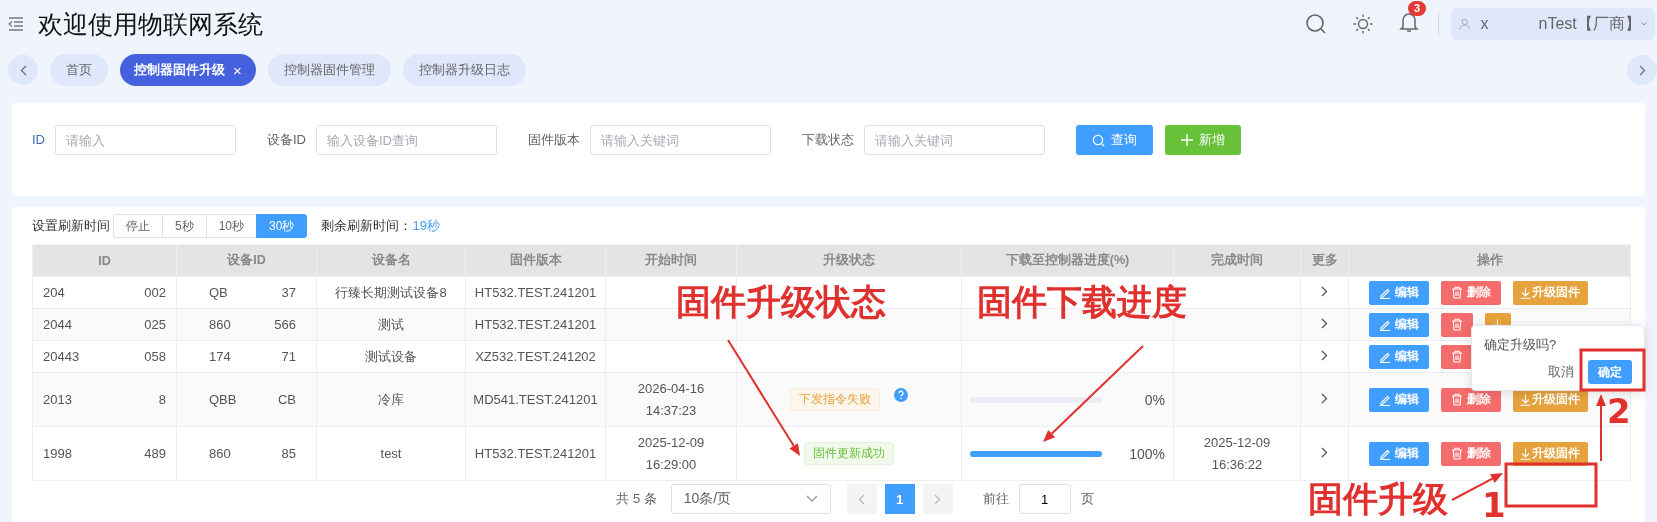 The height and width of the screenshot is (522, 1657). What do you see at coordinates (184, 226) in the screenshot?
I see `interval-button: 5秒` at bounding box center [184, 226].